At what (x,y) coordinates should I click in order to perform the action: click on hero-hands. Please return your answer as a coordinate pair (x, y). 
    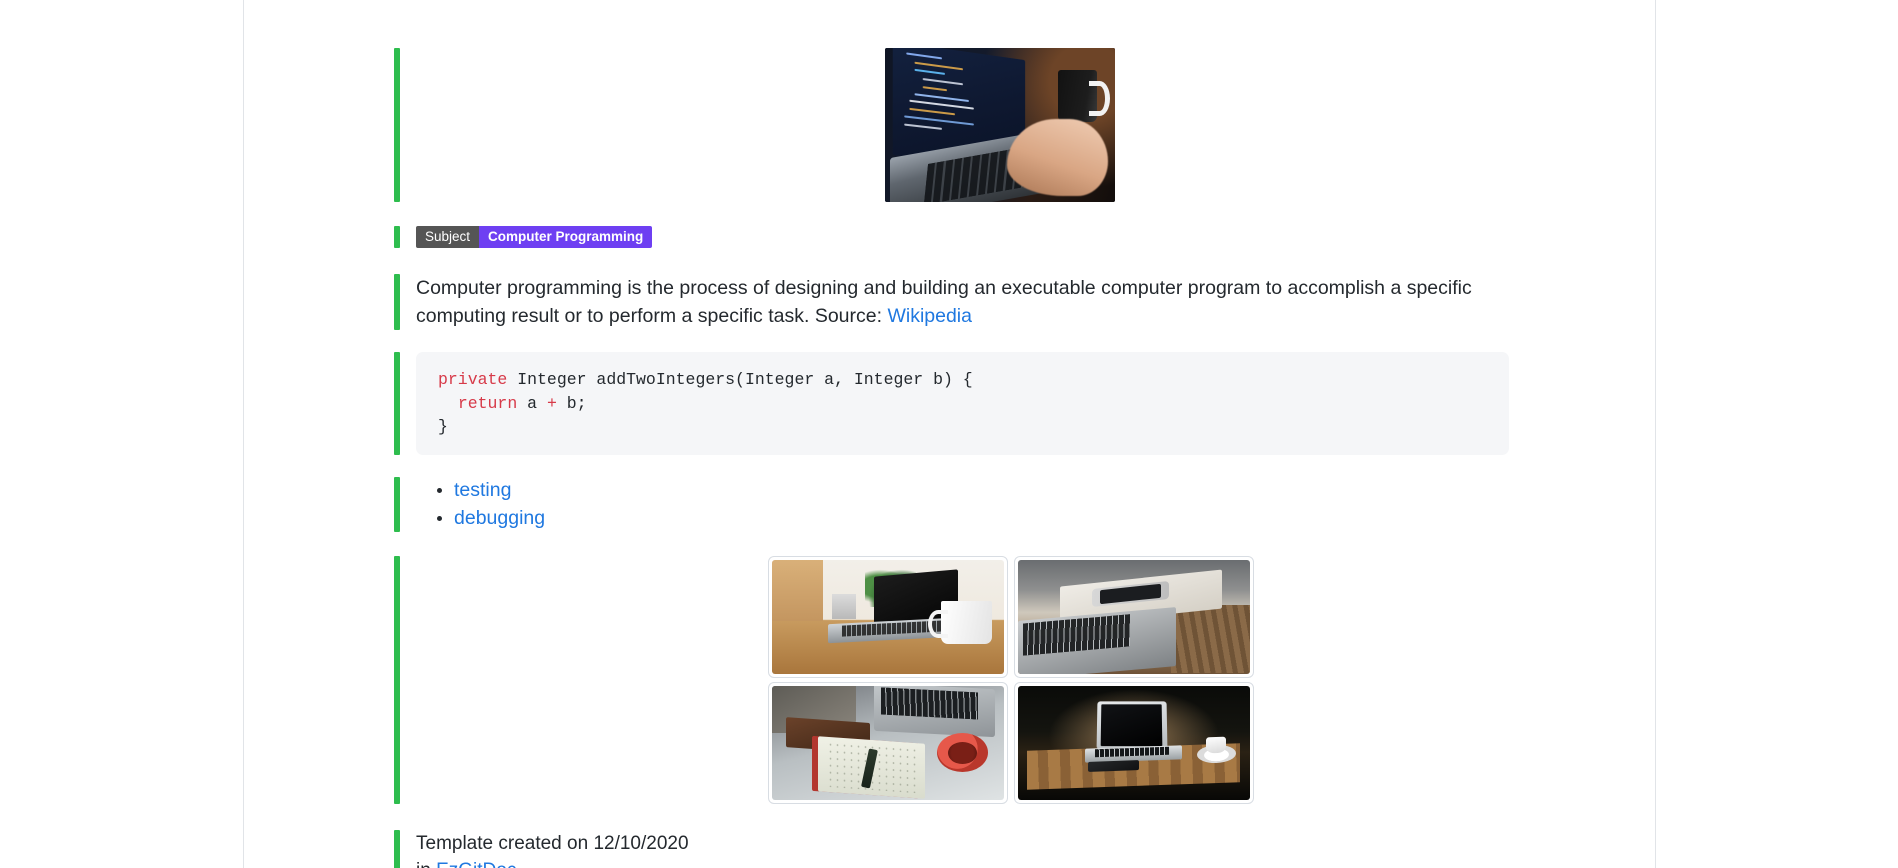
    Looking at the image, I should click on (1057, 157).